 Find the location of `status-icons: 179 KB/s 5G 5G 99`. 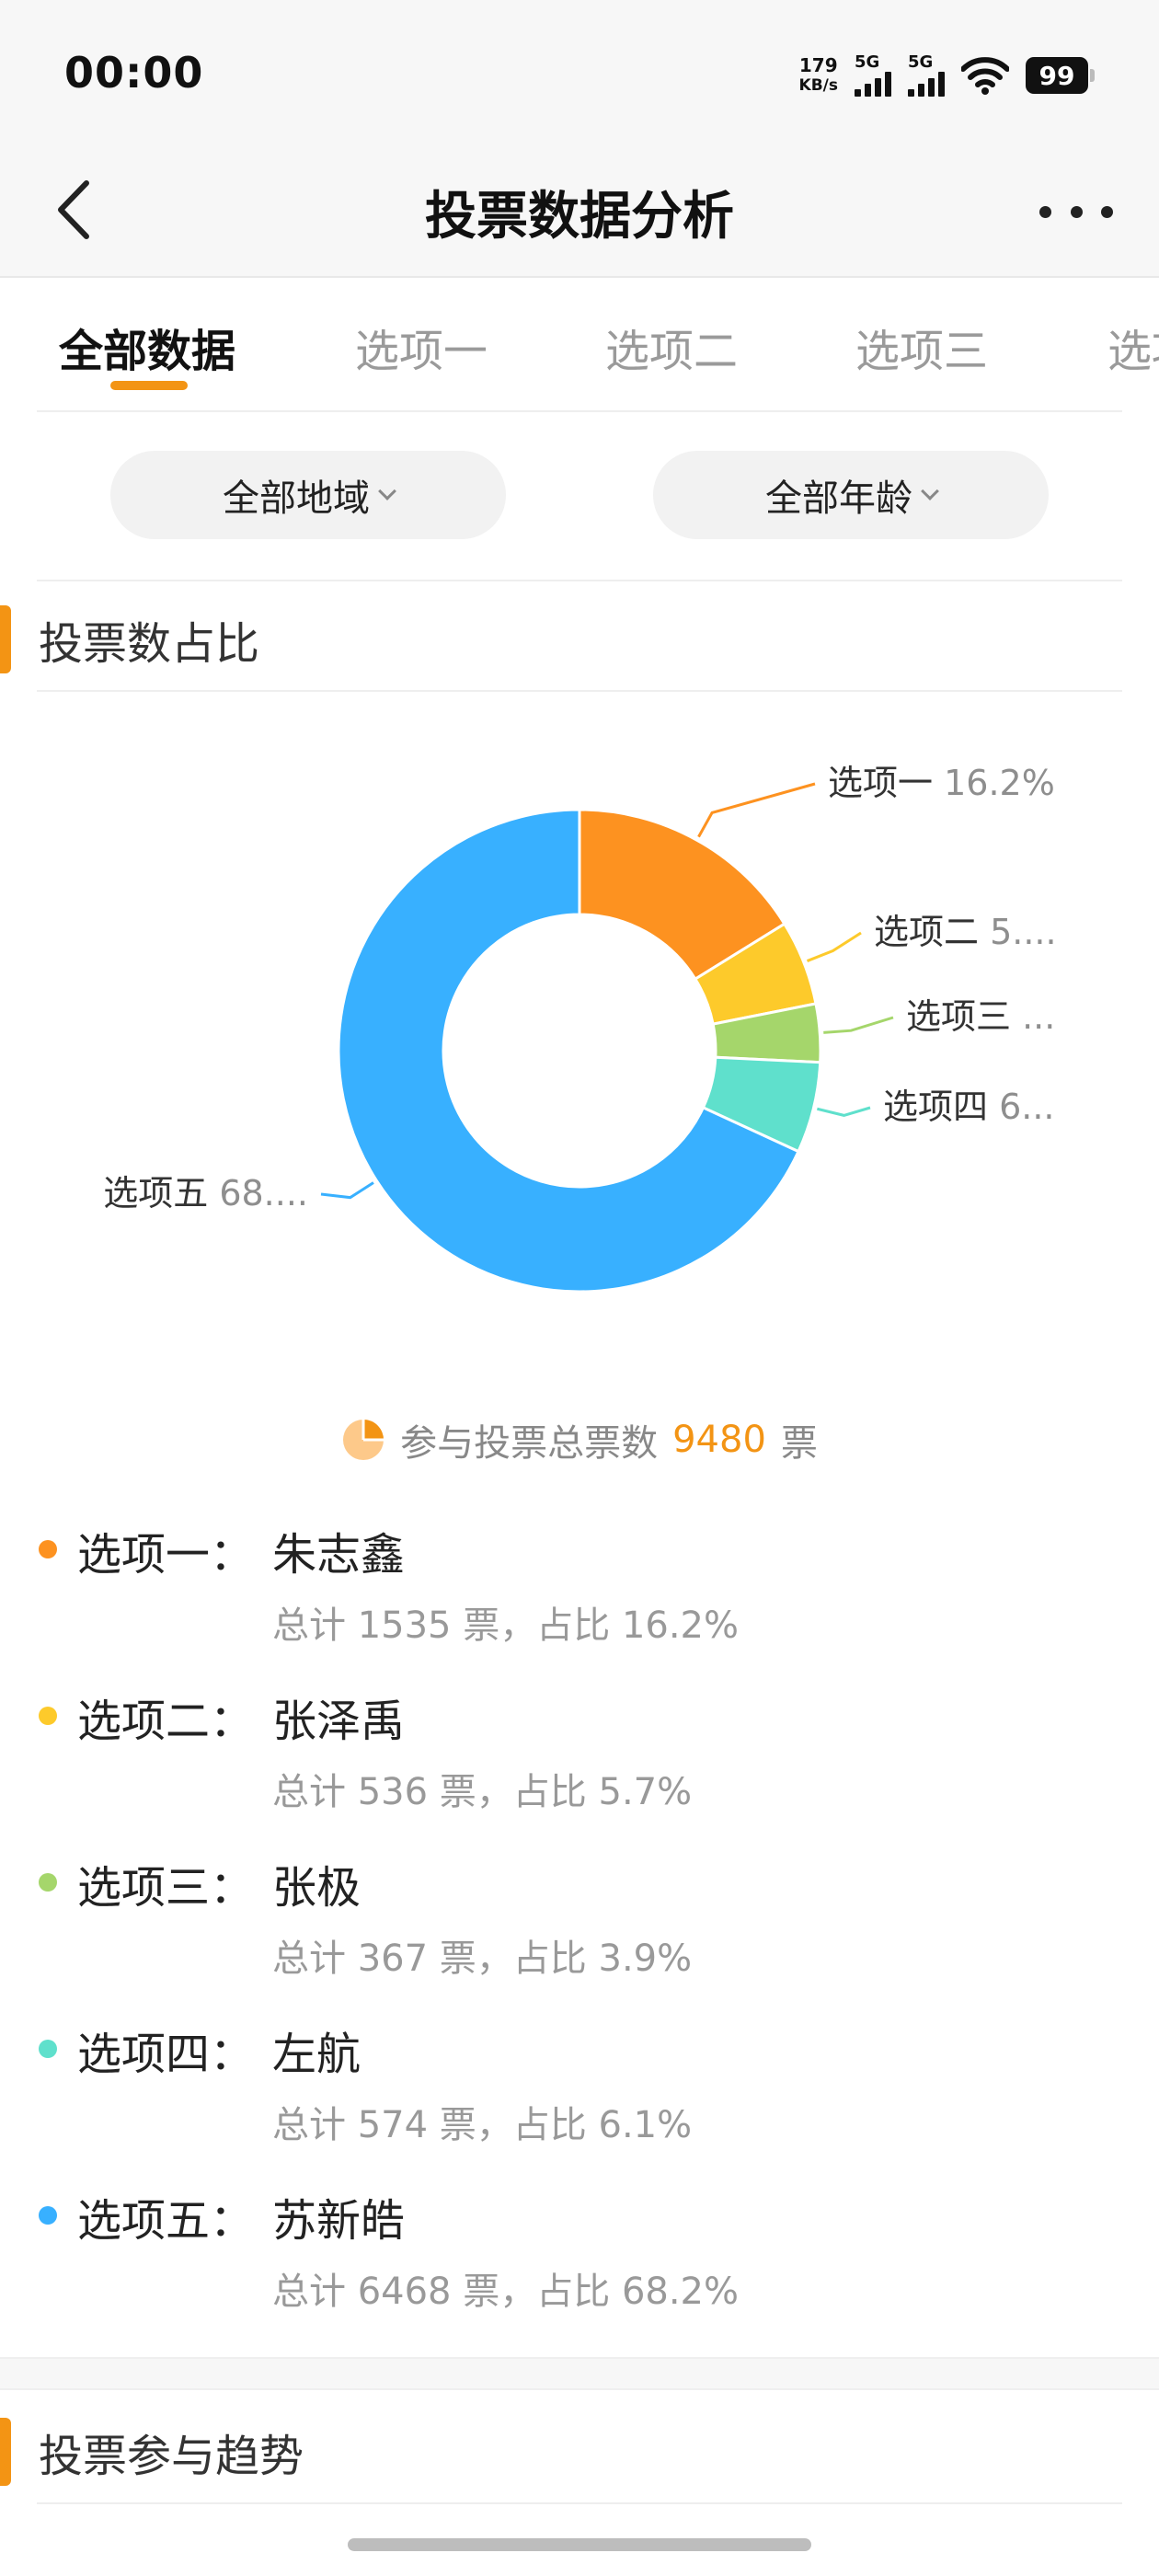

status-icons: 179 KB/s 5G 5G 99 is located at coordinates (947, 75).